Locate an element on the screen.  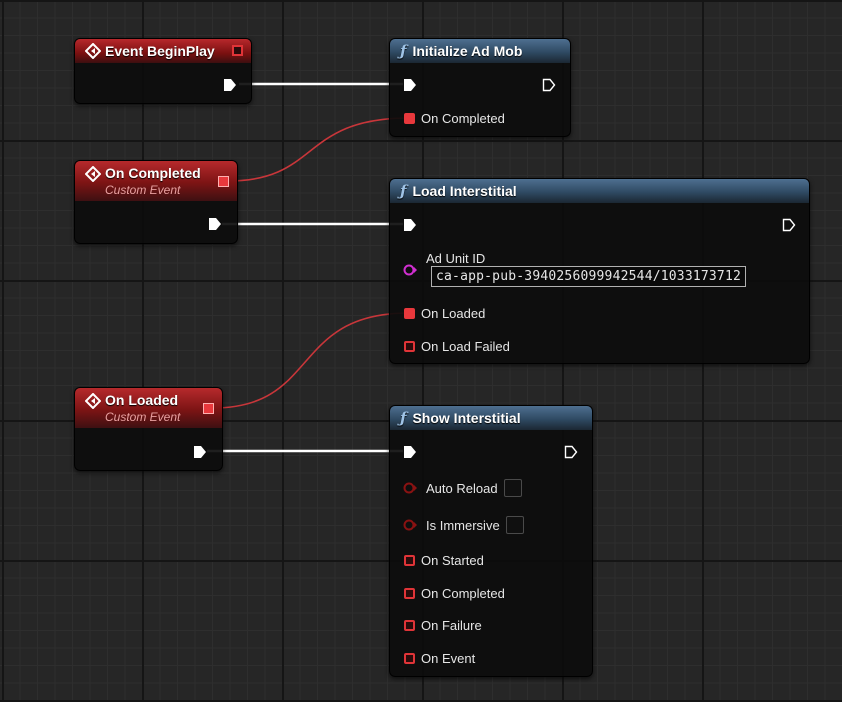
load-interstitial-exec-in-icon is located at coordinates (410, 225).